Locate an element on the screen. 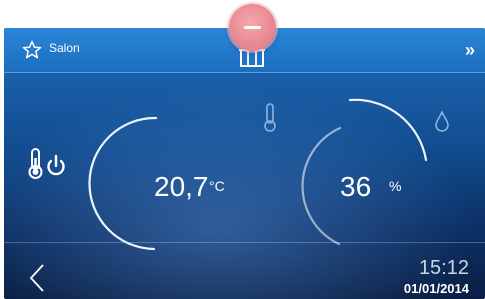 The height and width of the screenshot is (299, 485). temperature-value: 20,7 is located at coordinates (181, 186).